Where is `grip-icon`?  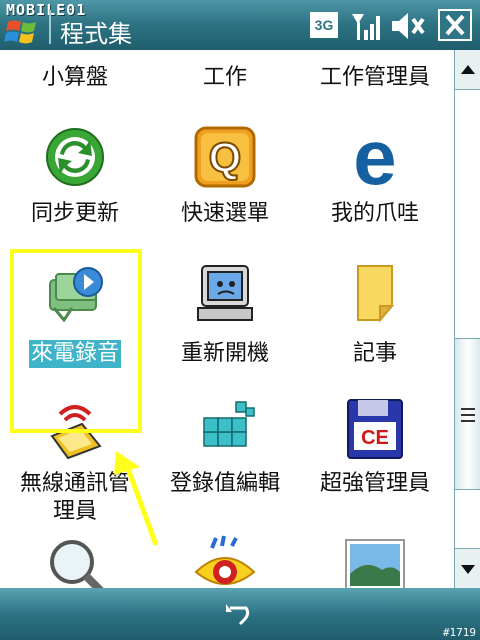
grip-icon is located at coordinates (468, 415).